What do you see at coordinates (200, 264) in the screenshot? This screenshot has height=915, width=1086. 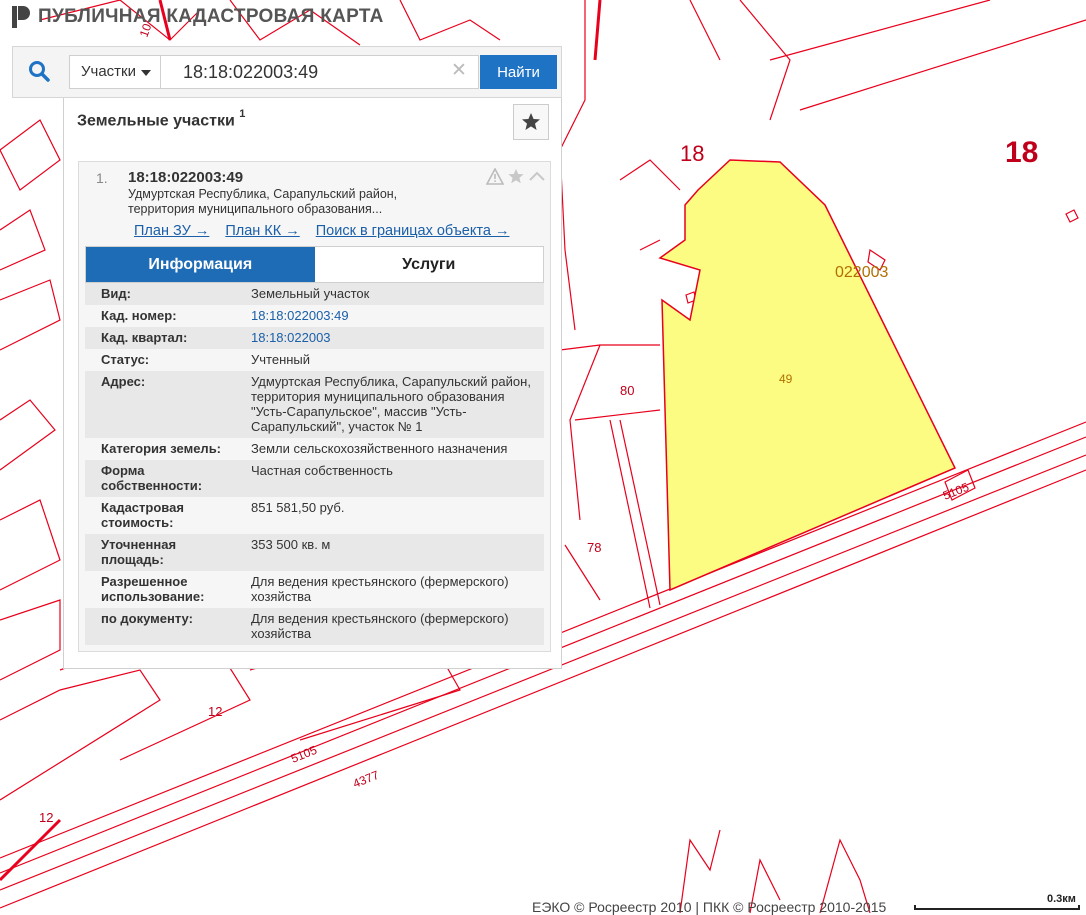 I see `tab-information: Информация` at bounding box center [200, 264].